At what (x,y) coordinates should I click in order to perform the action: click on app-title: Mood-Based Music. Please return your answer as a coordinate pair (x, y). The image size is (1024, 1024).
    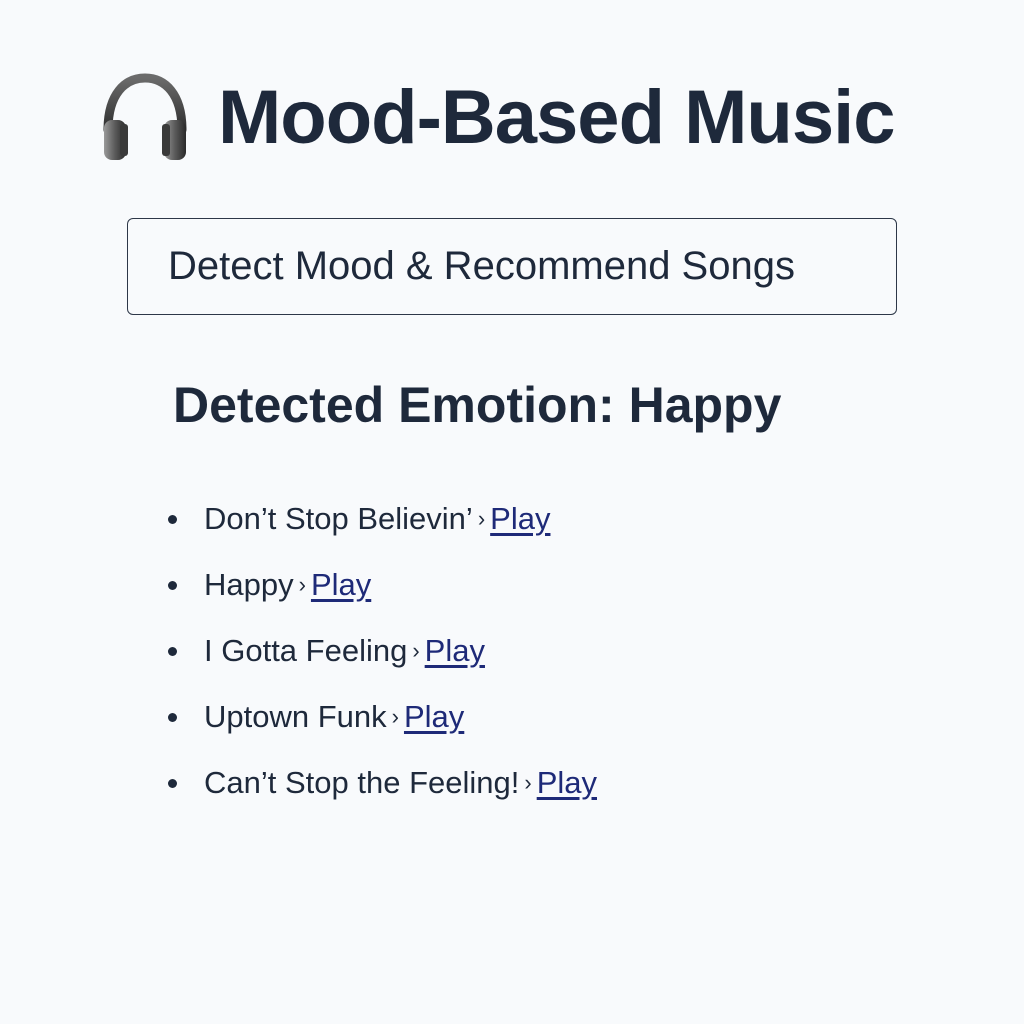
    Looking at the image, I should click on (556, 117).